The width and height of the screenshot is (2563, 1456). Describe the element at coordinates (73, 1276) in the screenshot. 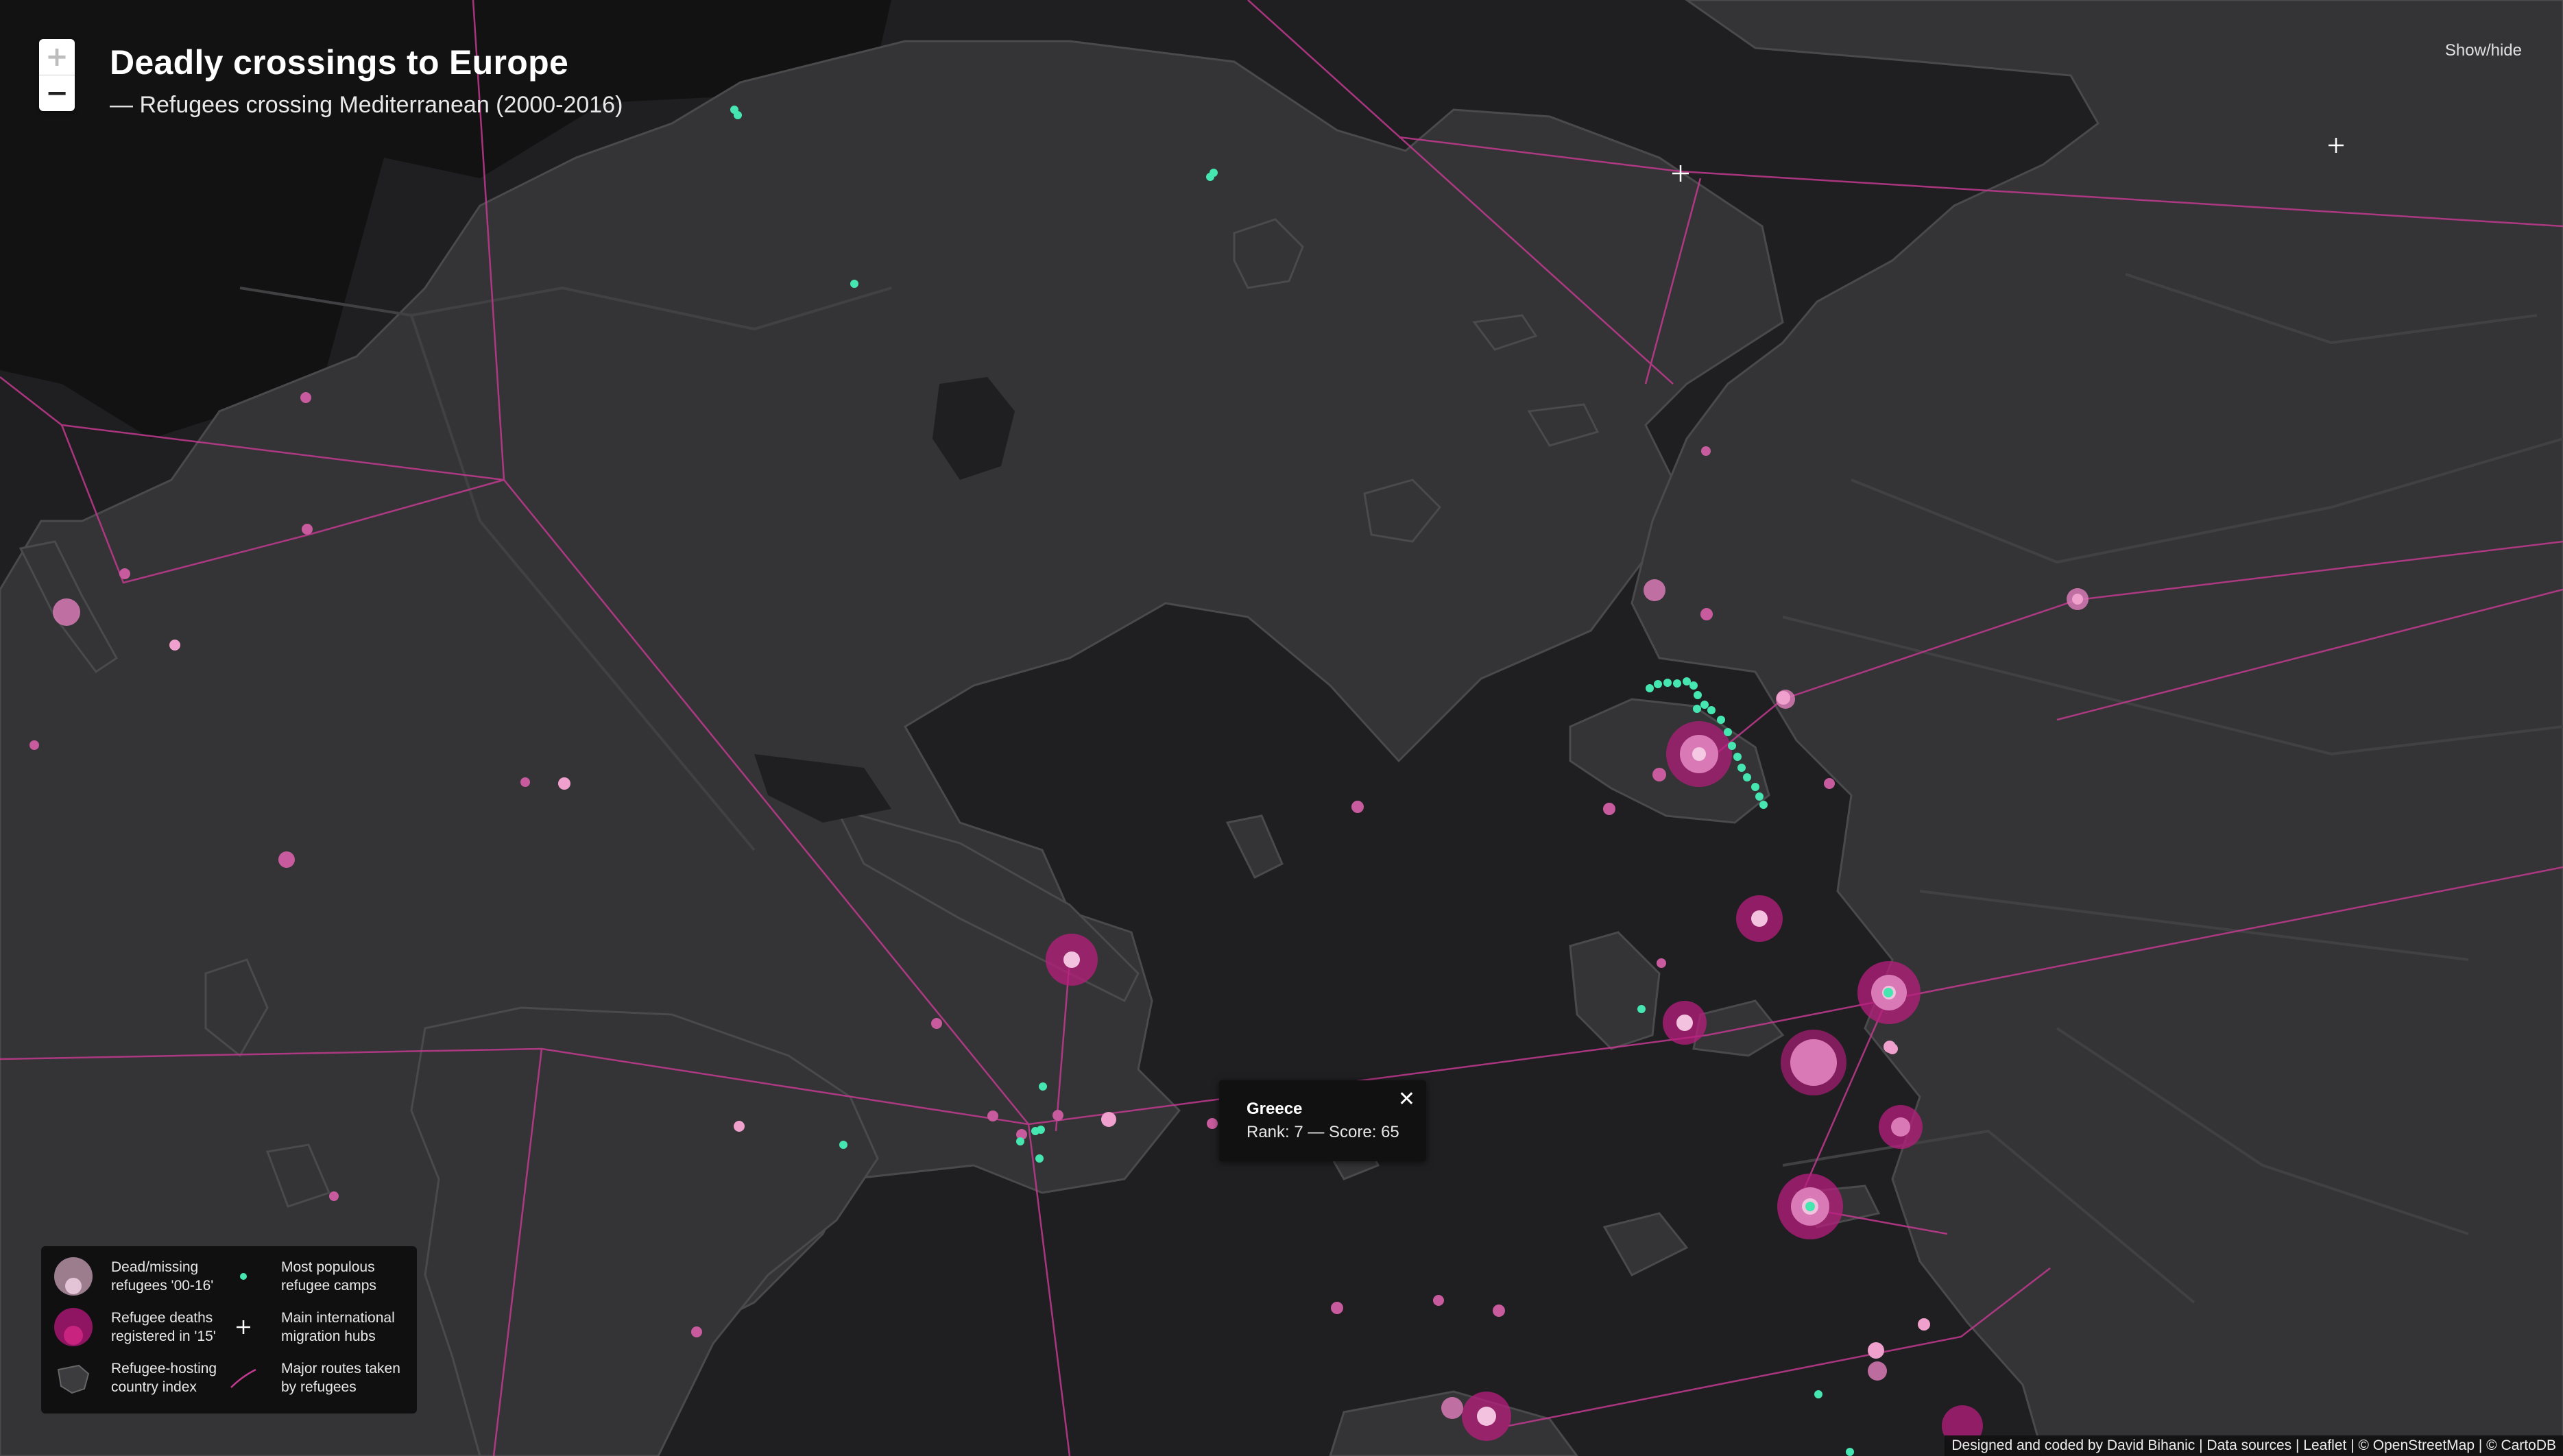

I see `dead-missing-icon` at that location.